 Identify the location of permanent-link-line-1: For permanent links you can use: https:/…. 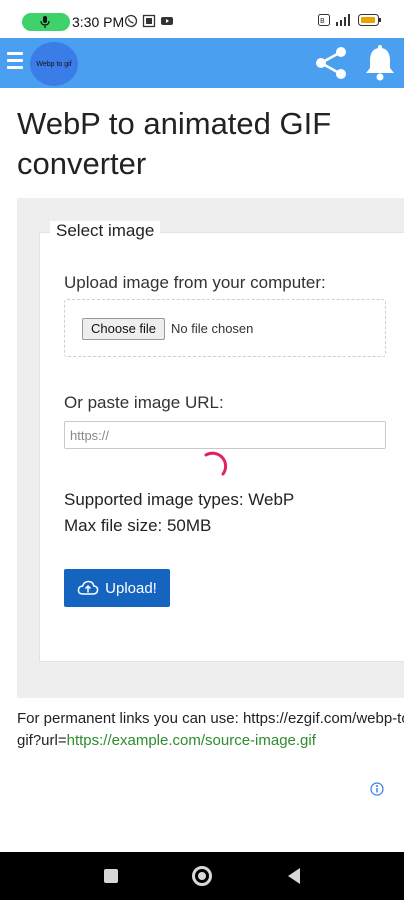
(210, 718).